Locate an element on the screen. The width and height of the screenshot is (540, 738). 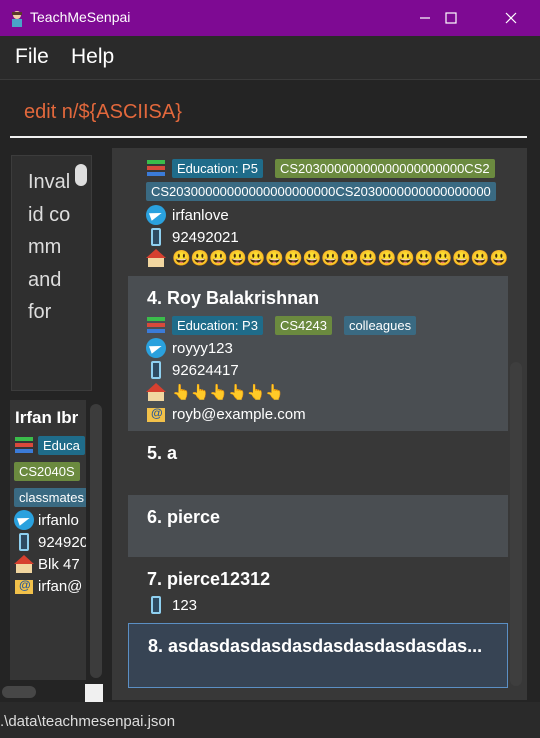
save-location: .\data\teachmesenpai.json is located at coordinates (88, 721).